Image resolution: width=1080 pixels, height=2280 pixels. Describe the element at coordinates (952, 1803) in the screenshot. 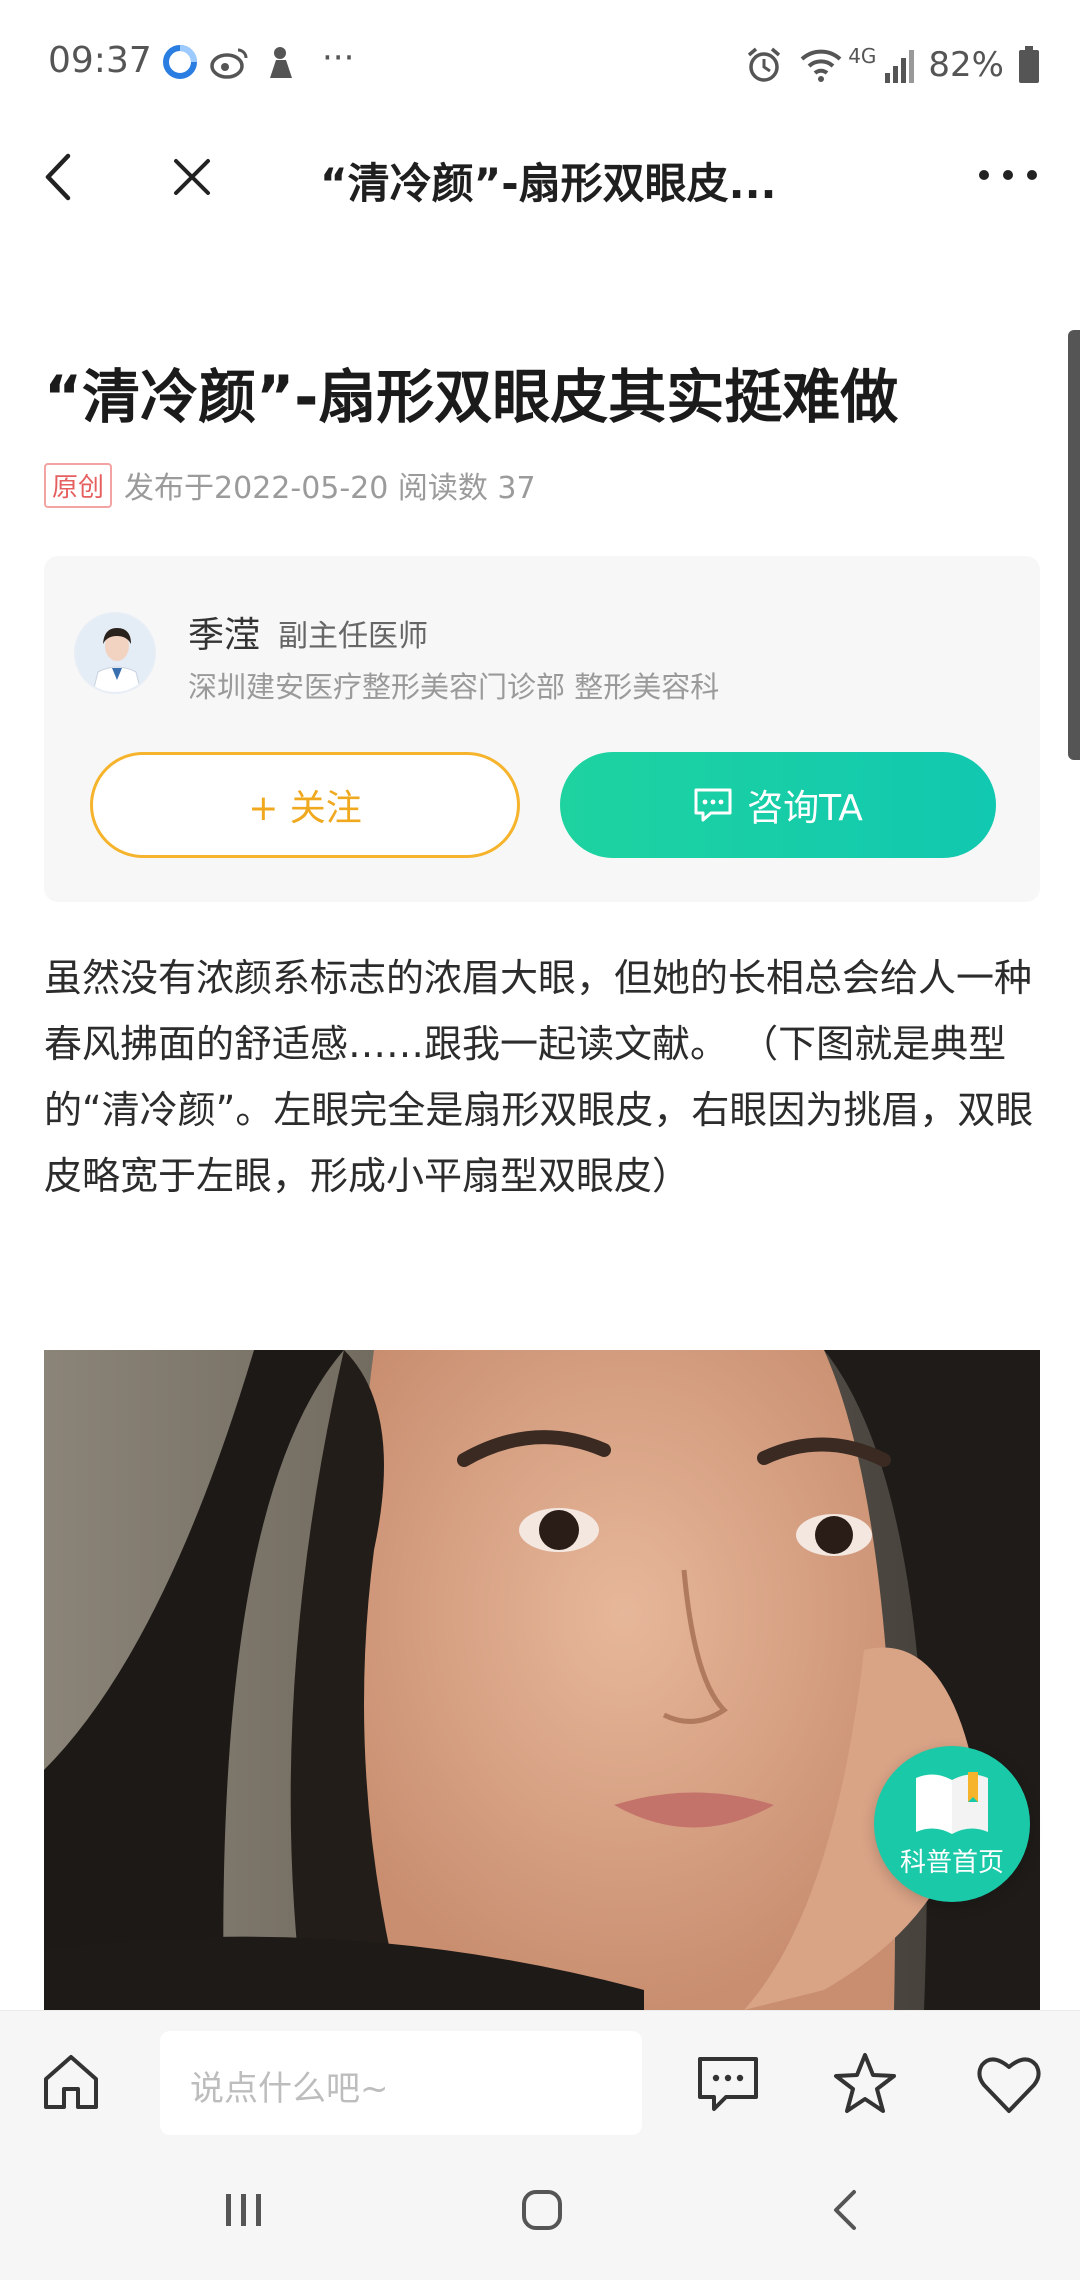

I see `open-book-icon` at that location.